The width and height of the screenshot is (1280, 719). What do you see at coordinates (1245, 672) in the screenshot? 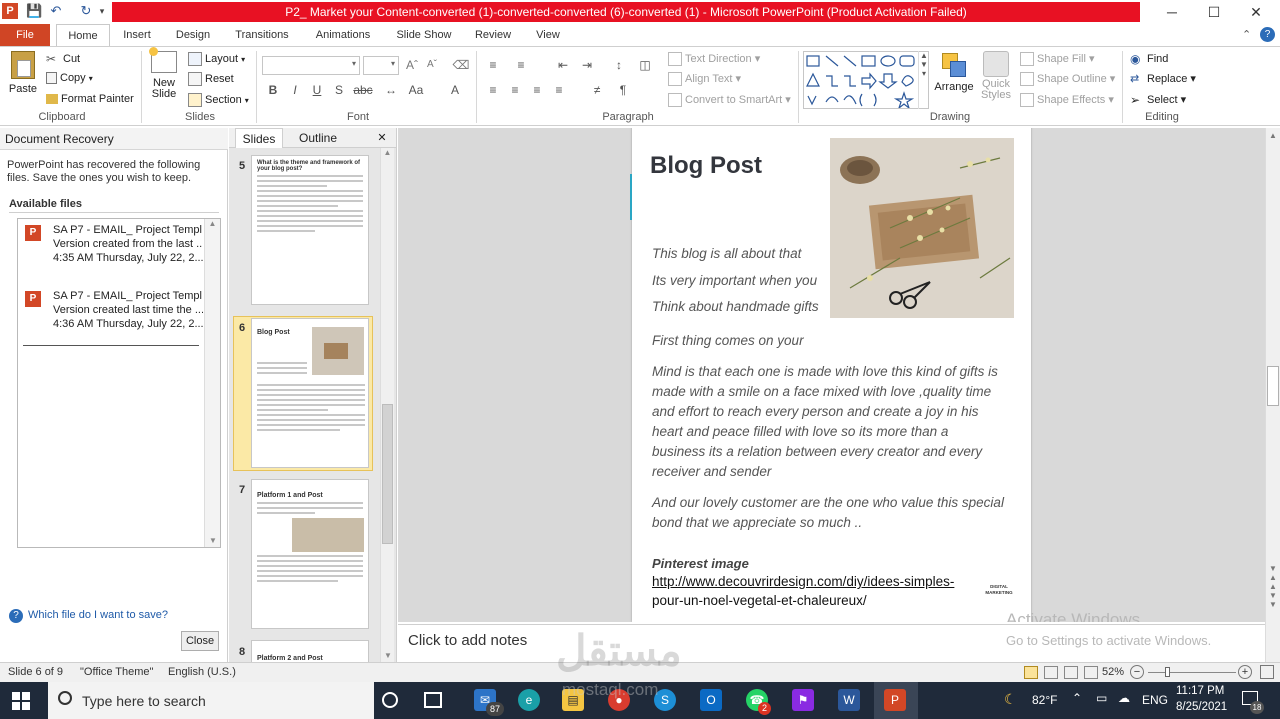
I see `zoom-in-icon: +` at bounding box center [1245, 672].